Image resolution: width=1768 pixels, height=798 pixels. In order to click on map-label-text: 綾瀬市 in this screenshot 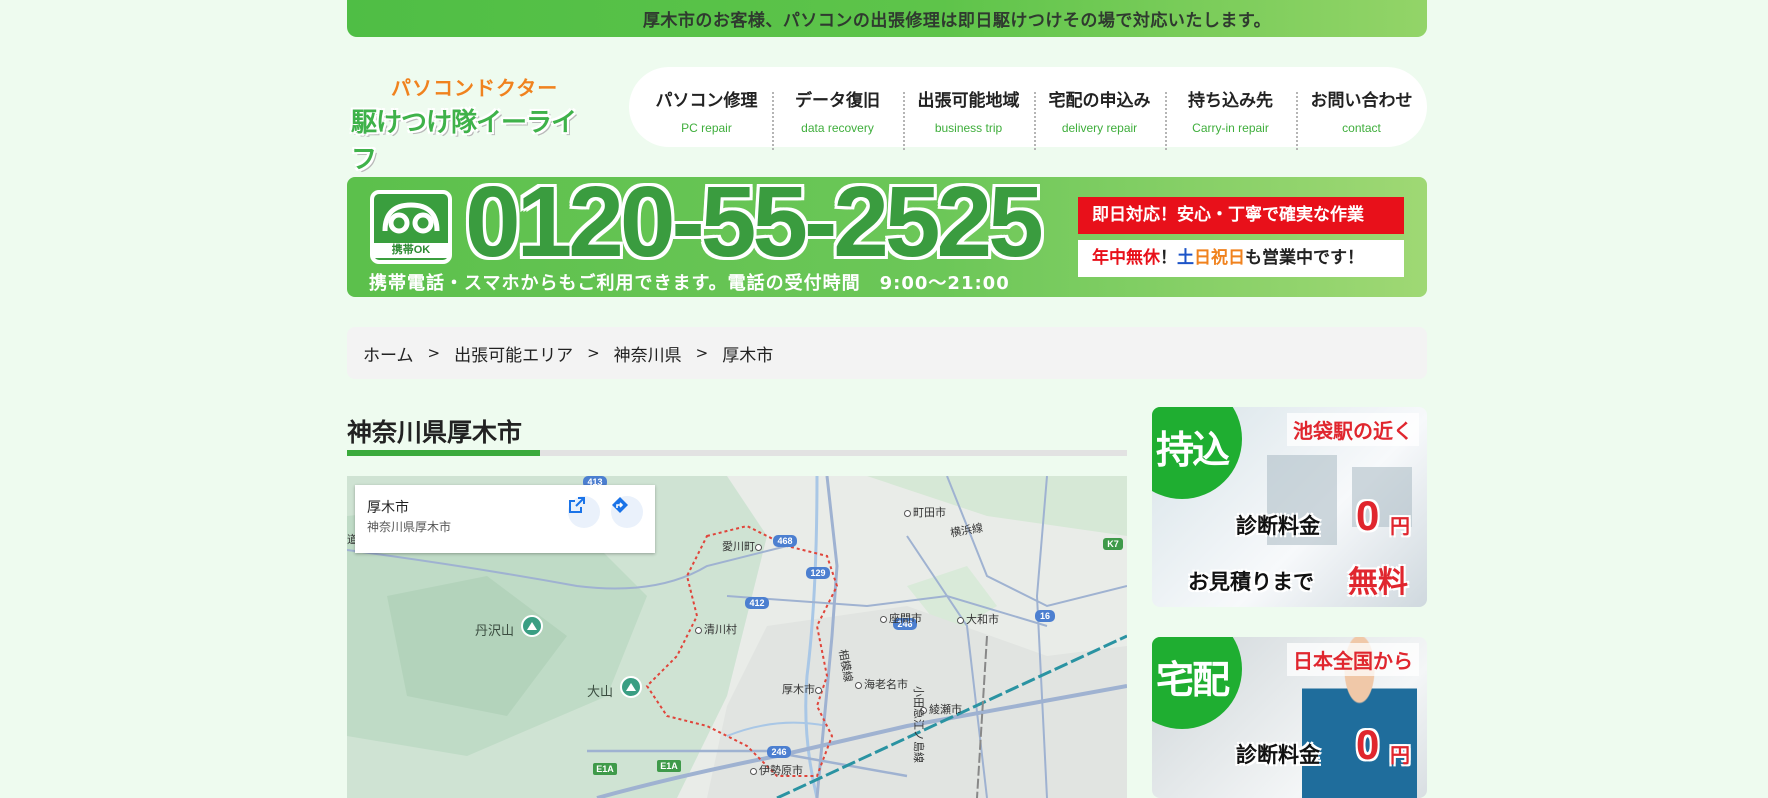, I will do `click(945, 709)`.